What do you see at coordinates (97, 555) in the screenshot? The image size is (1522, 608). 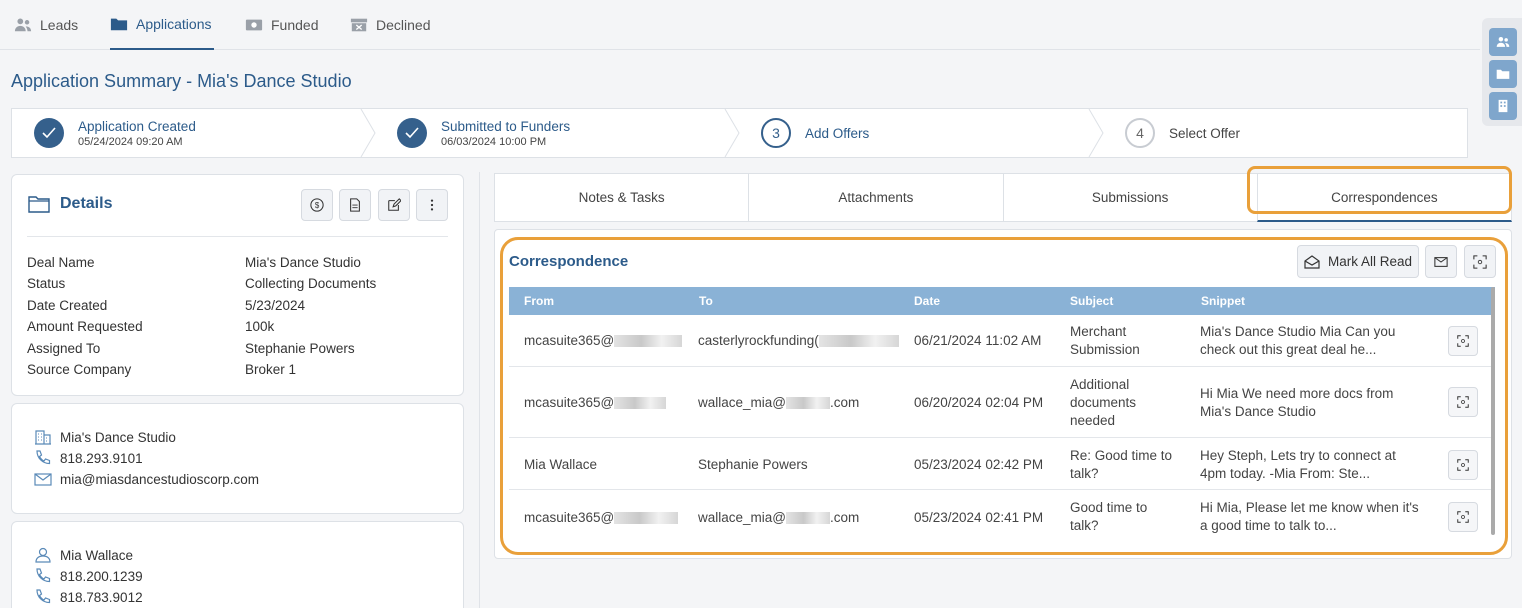 I see `person-name: Mia Wallace` at bounding box center [97, 555].